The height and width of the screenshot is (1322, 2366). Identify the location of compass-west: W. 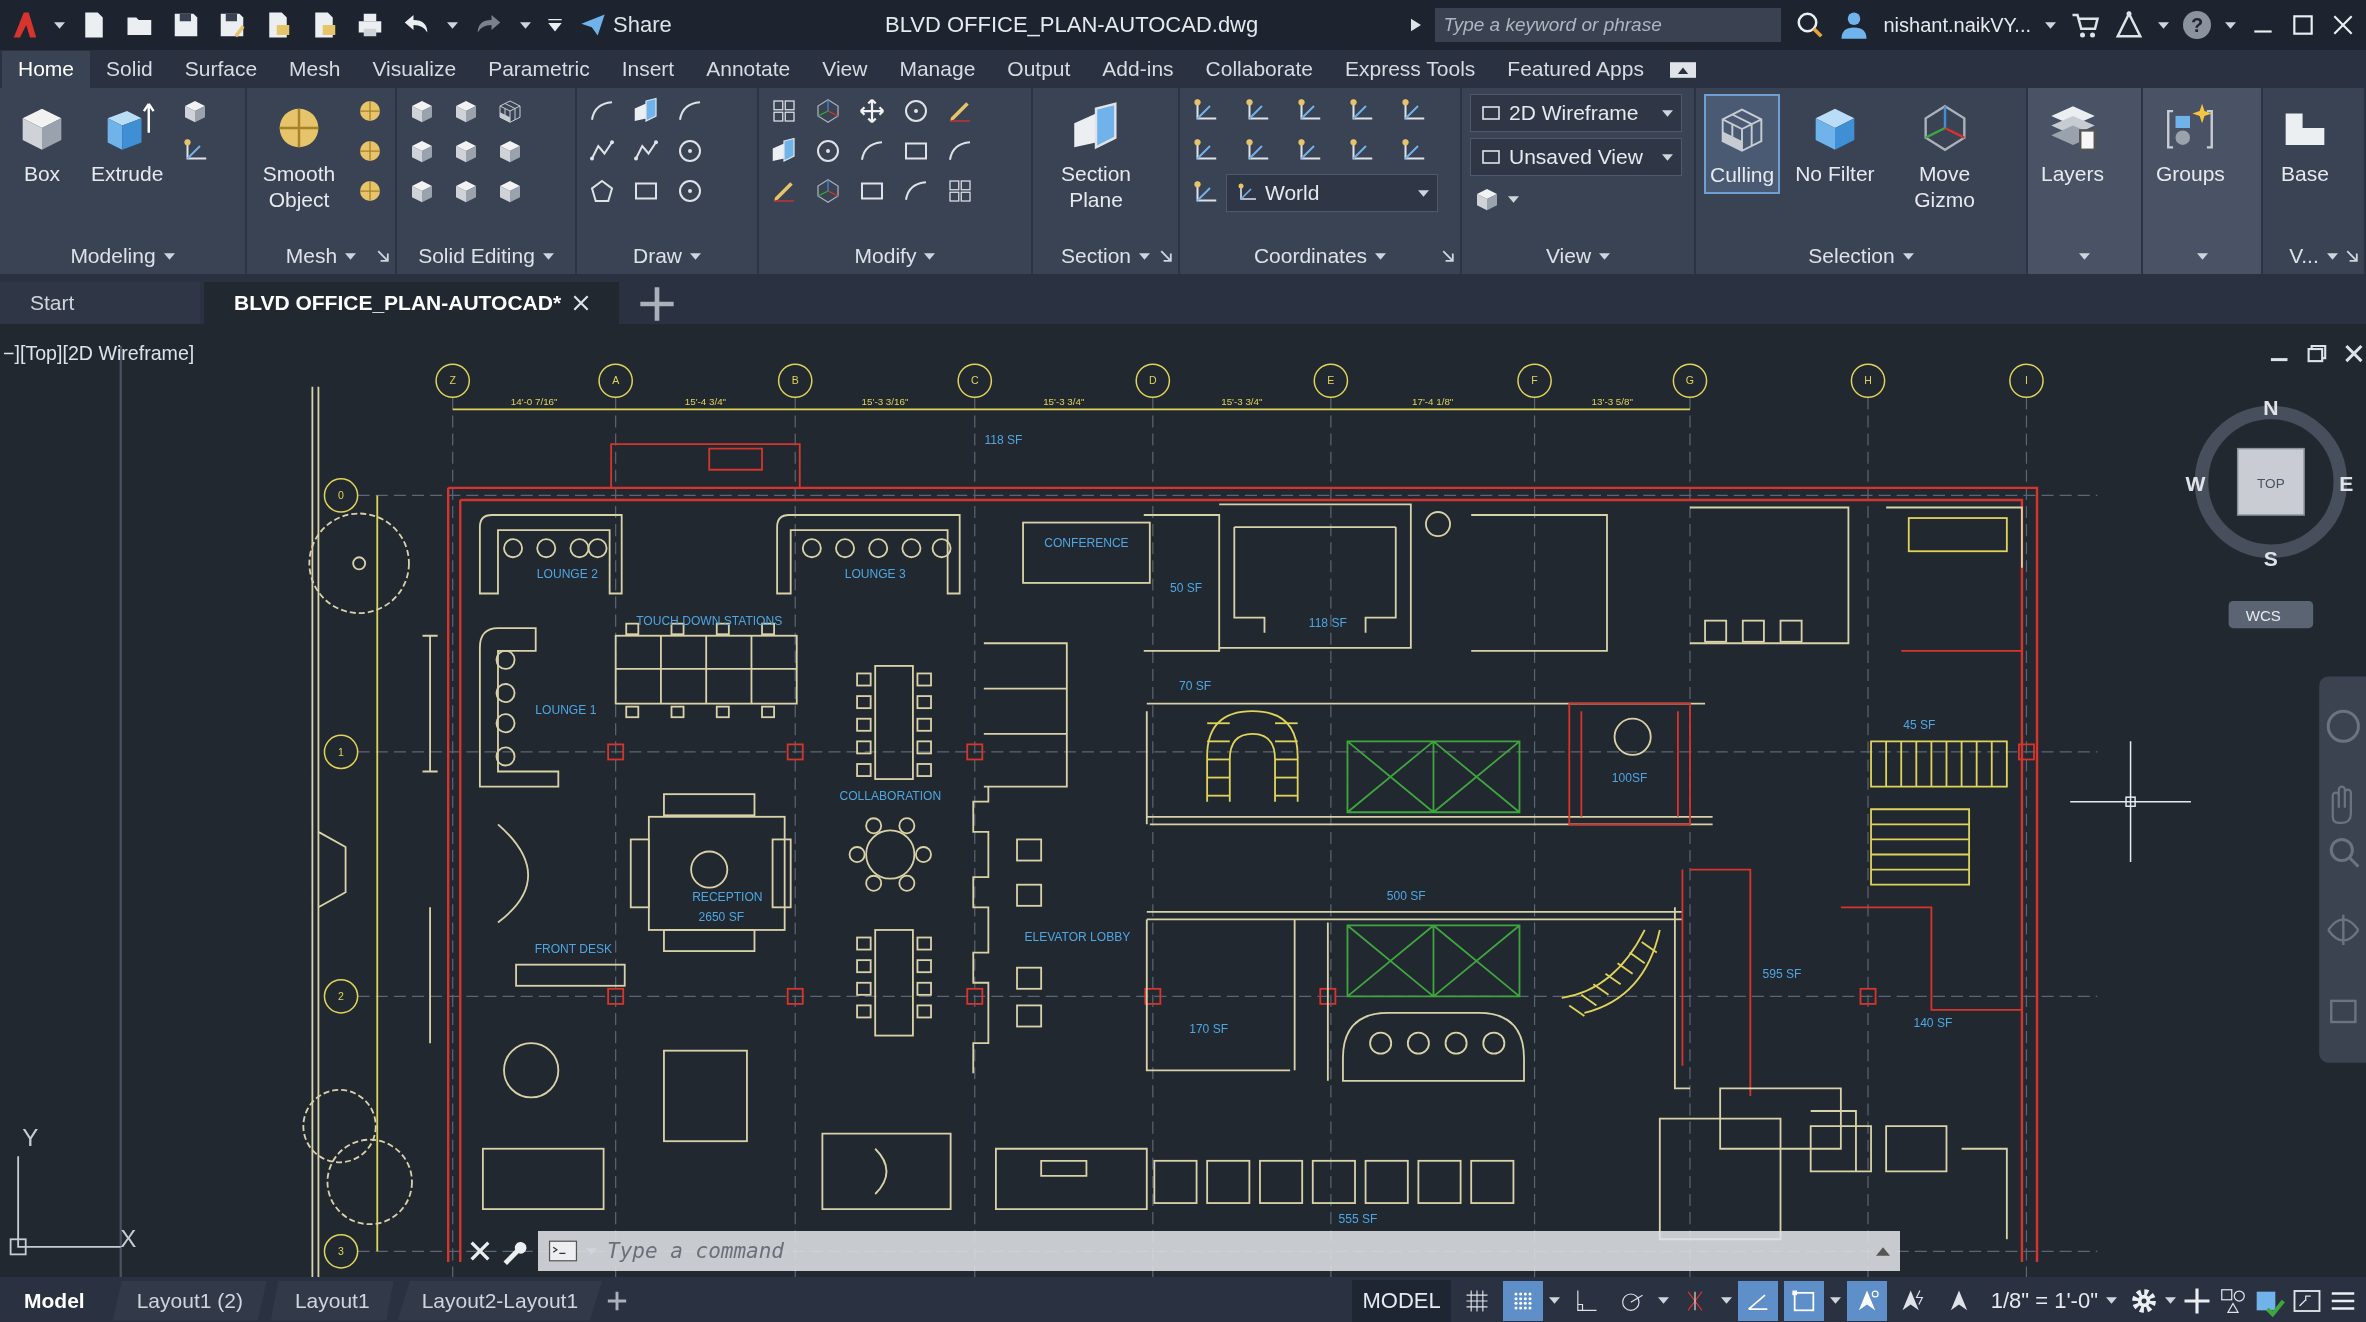
(2195, 483).